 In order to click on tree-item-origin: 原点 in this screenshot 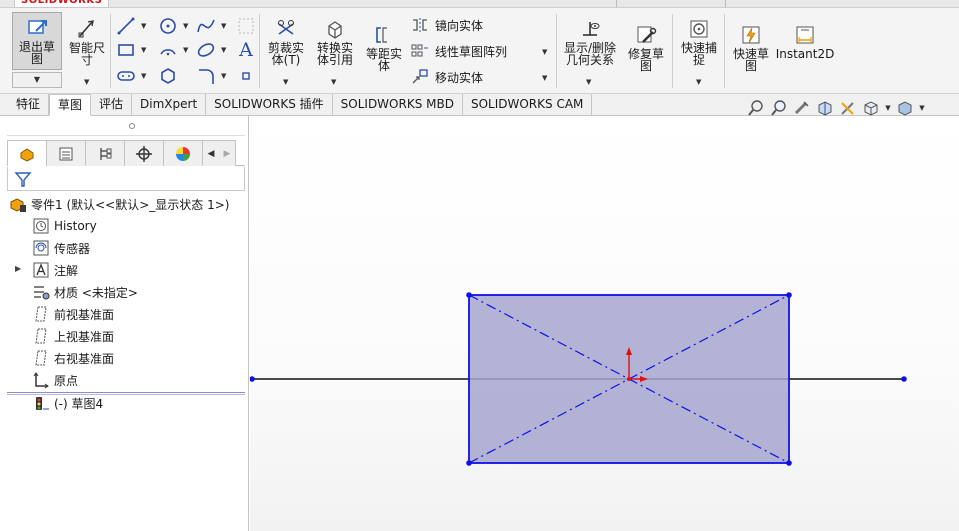, I will do `click(55, 380)`.